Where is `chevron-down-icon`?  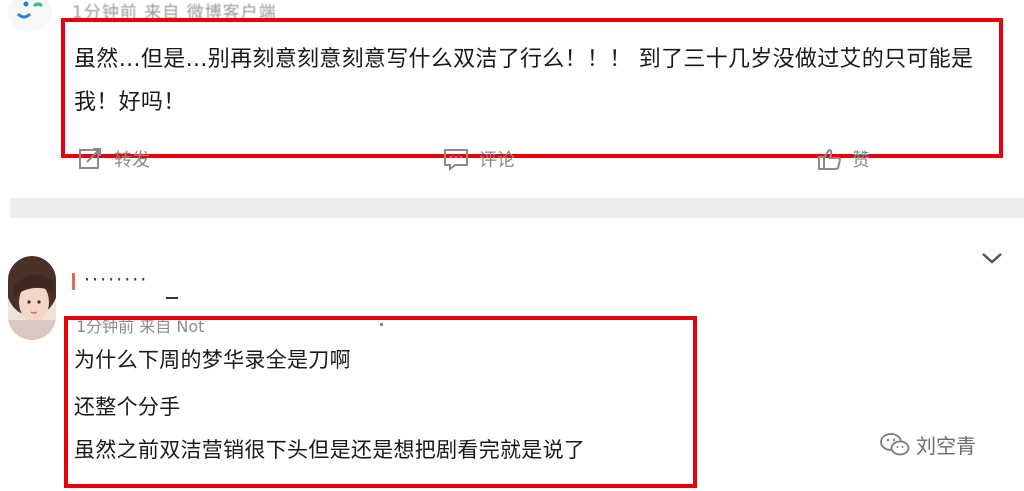
chevron-down-icon is located at coordinates (992, 258).